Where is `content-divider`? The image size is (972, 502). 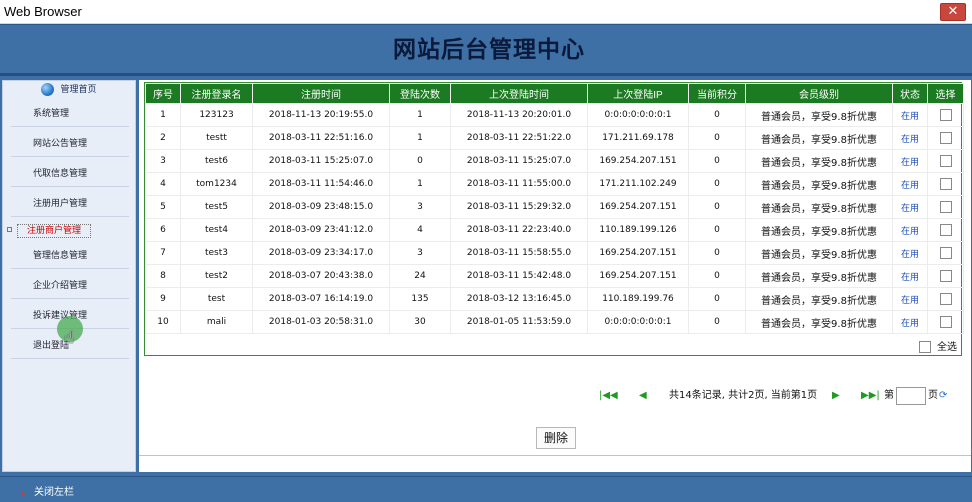
content-divider is located at coordinates (555, 455).